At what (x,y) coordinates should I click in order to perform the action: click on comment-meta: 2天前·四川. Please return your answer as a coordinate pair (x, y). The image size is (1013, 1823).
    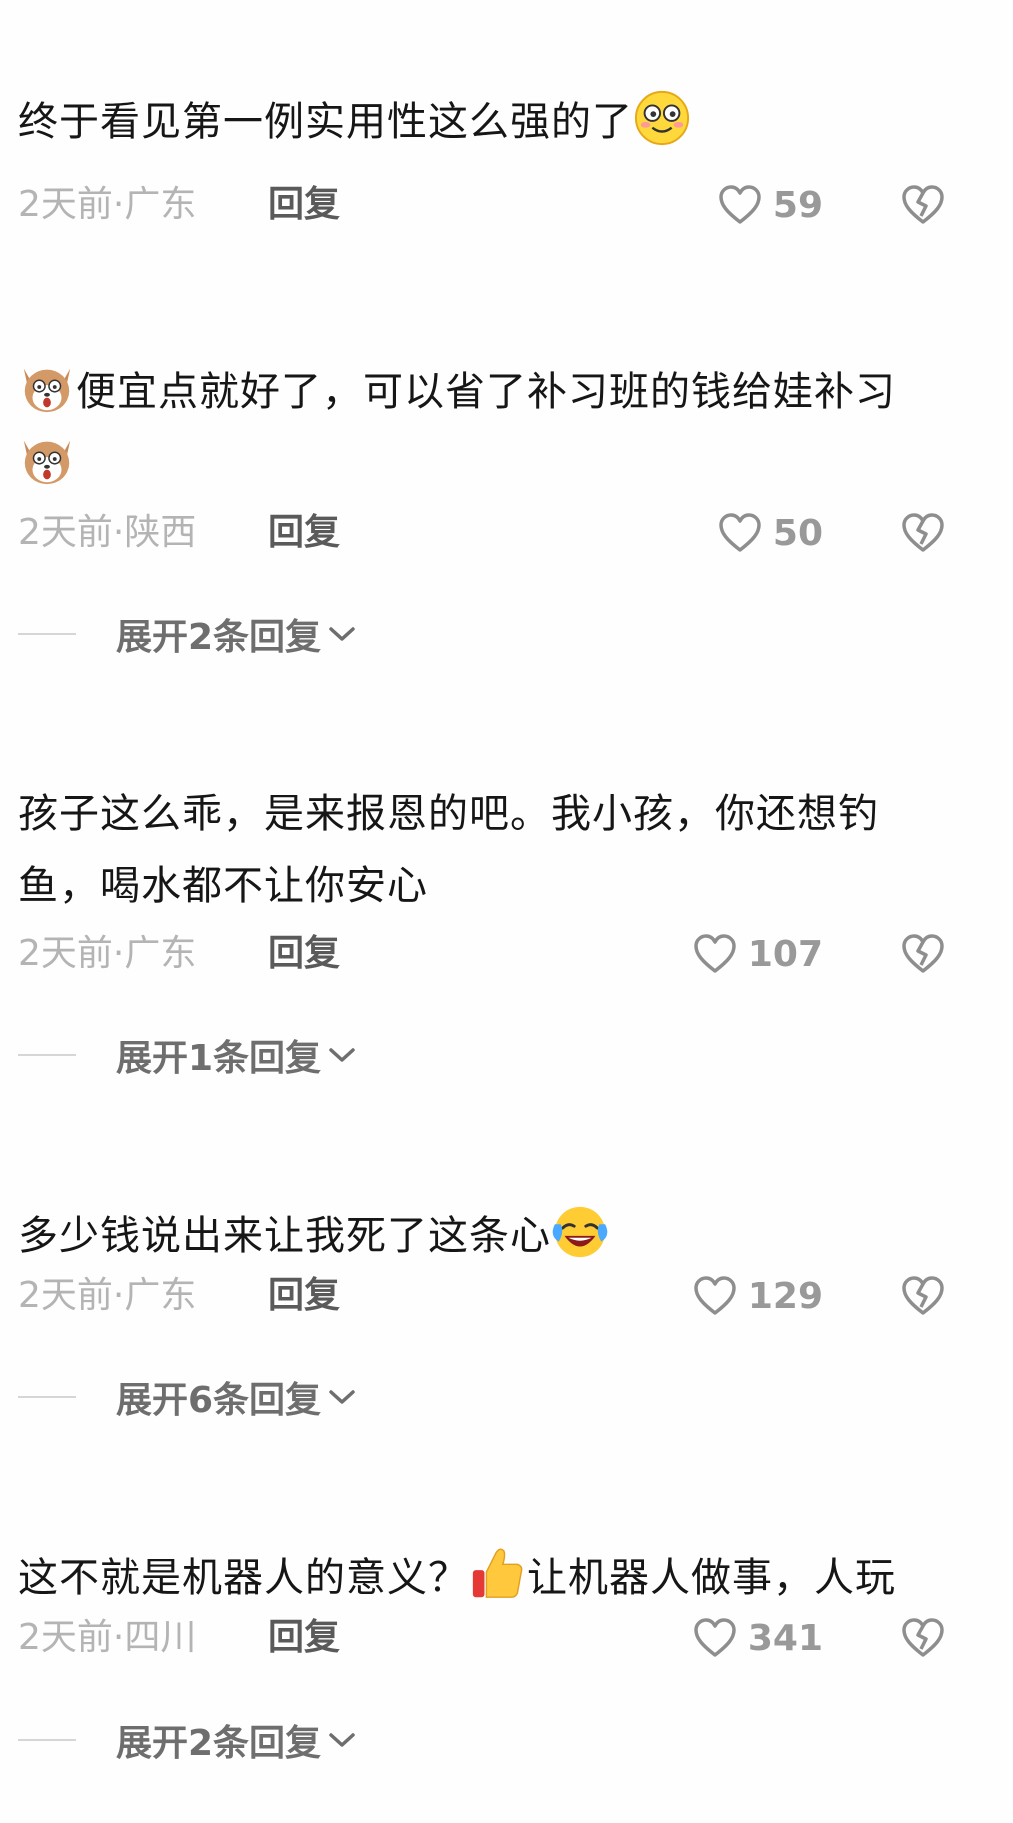
    Looking at the image, I should click on (107, 1638).